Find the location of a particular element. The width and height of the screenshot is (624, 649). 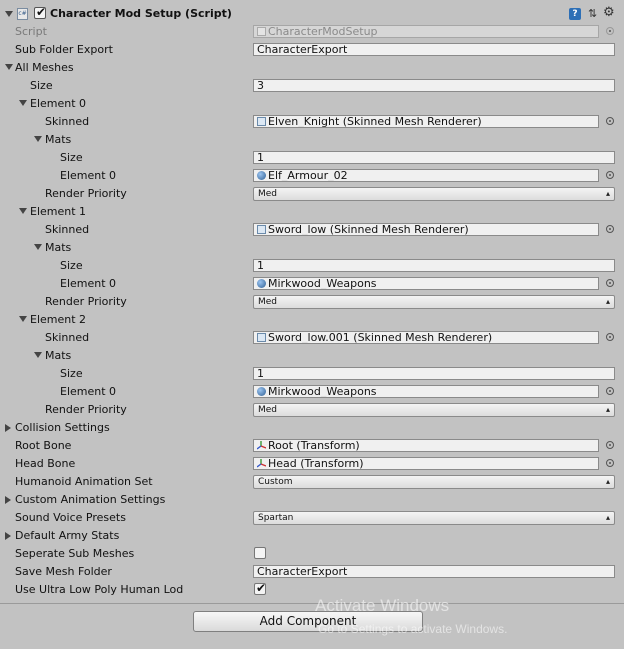

skinned-value: Sword_low.001 (Skinned Mesh Renderer) is located at coordinates (380, 337).